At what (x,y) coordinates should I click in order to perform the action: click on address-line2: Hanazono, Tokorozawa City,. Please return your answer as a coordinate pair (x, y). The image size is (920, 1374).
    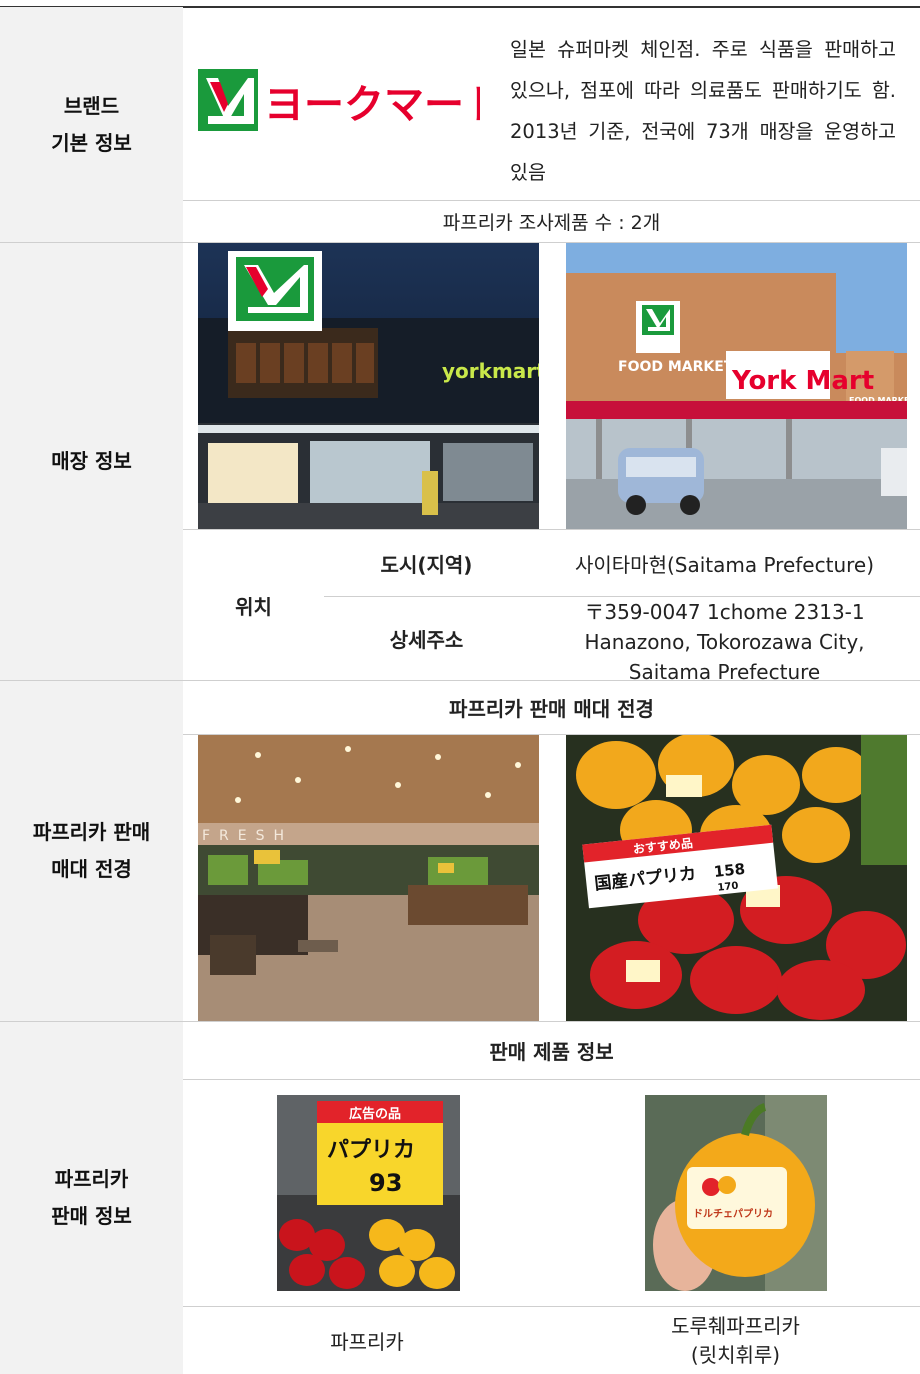
    Looking at the image, I should click on (724, 642).